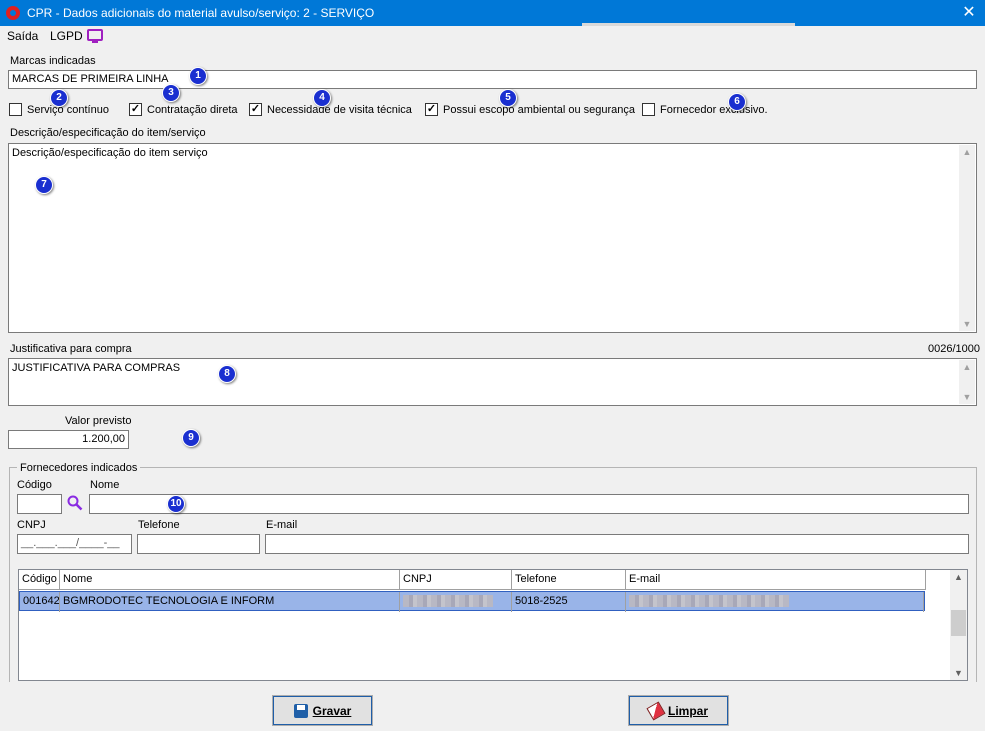 The height and width of the screenshot is (731, 985). Describe the element at coordinates (539, 109) in the screenshot. I see `checkbox-label: Possui escopo ambiental ou segurança` at that location.